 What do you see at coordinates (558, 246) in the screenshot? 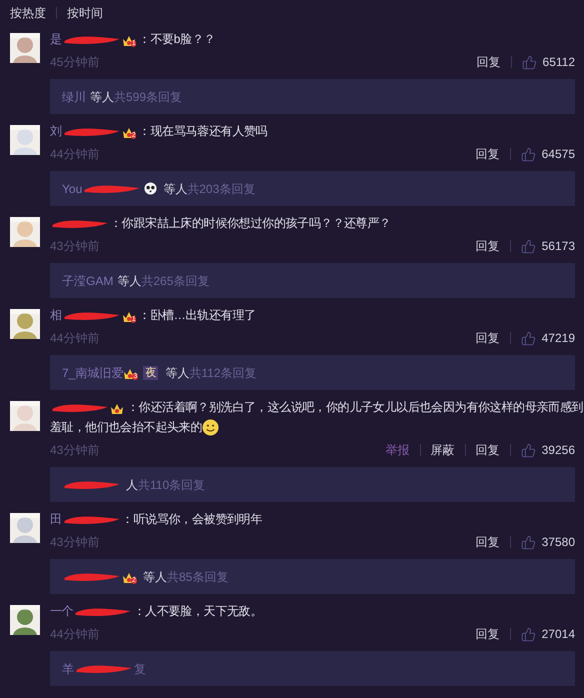
I see `like-count: 56173` at bounding box center [558, 246].